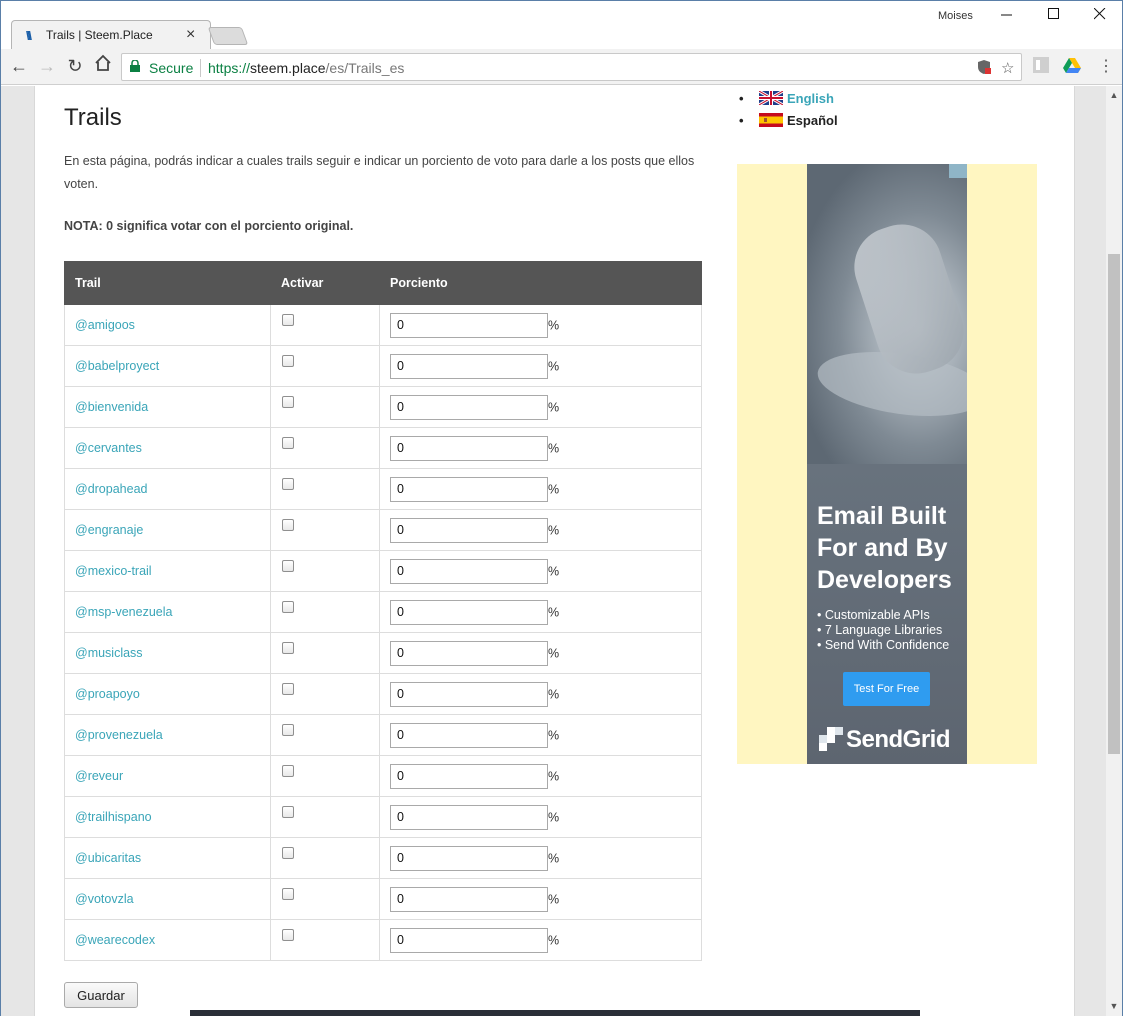 The image size is (1123, 1016). Describe the element at coordinates (1114, 95) in the screenshot. I see `scroll-up-arrow-icon: ▲` at that location.